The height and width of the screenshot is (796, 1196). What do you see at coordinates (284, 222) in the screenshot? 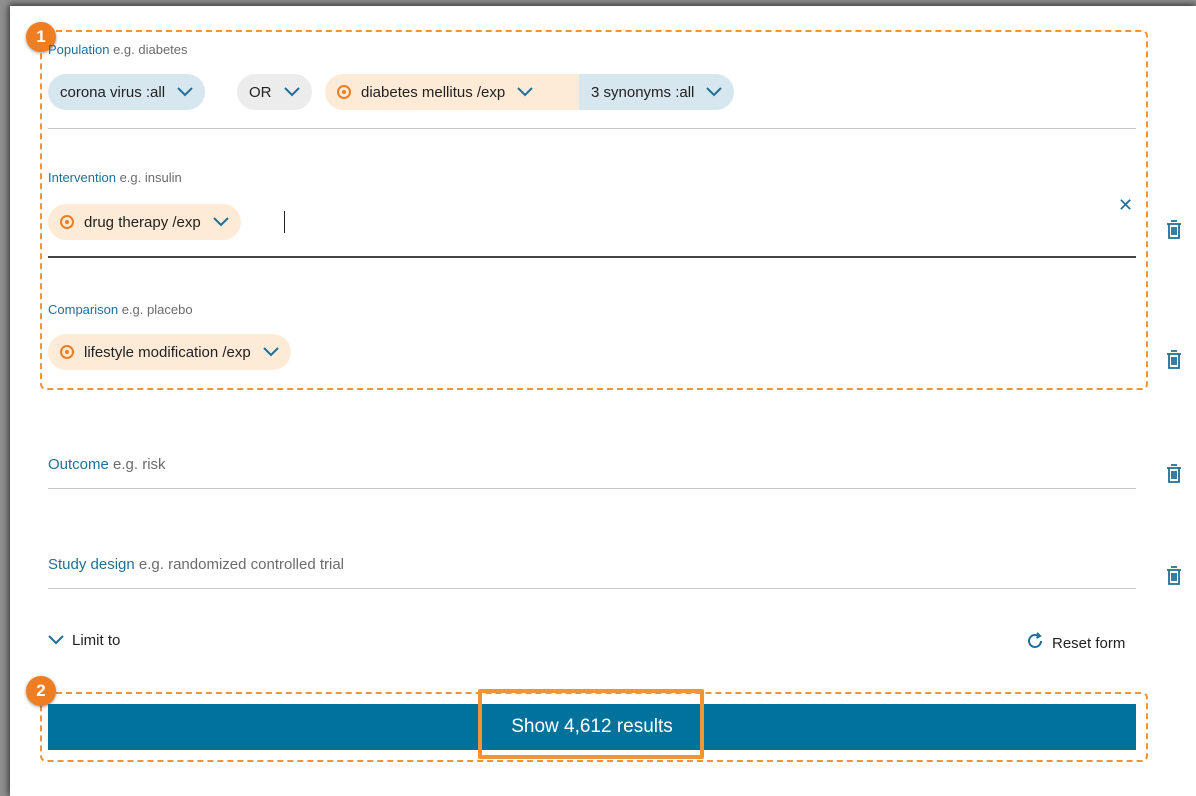
I see `text-caret` at bounding box center [284, 222].